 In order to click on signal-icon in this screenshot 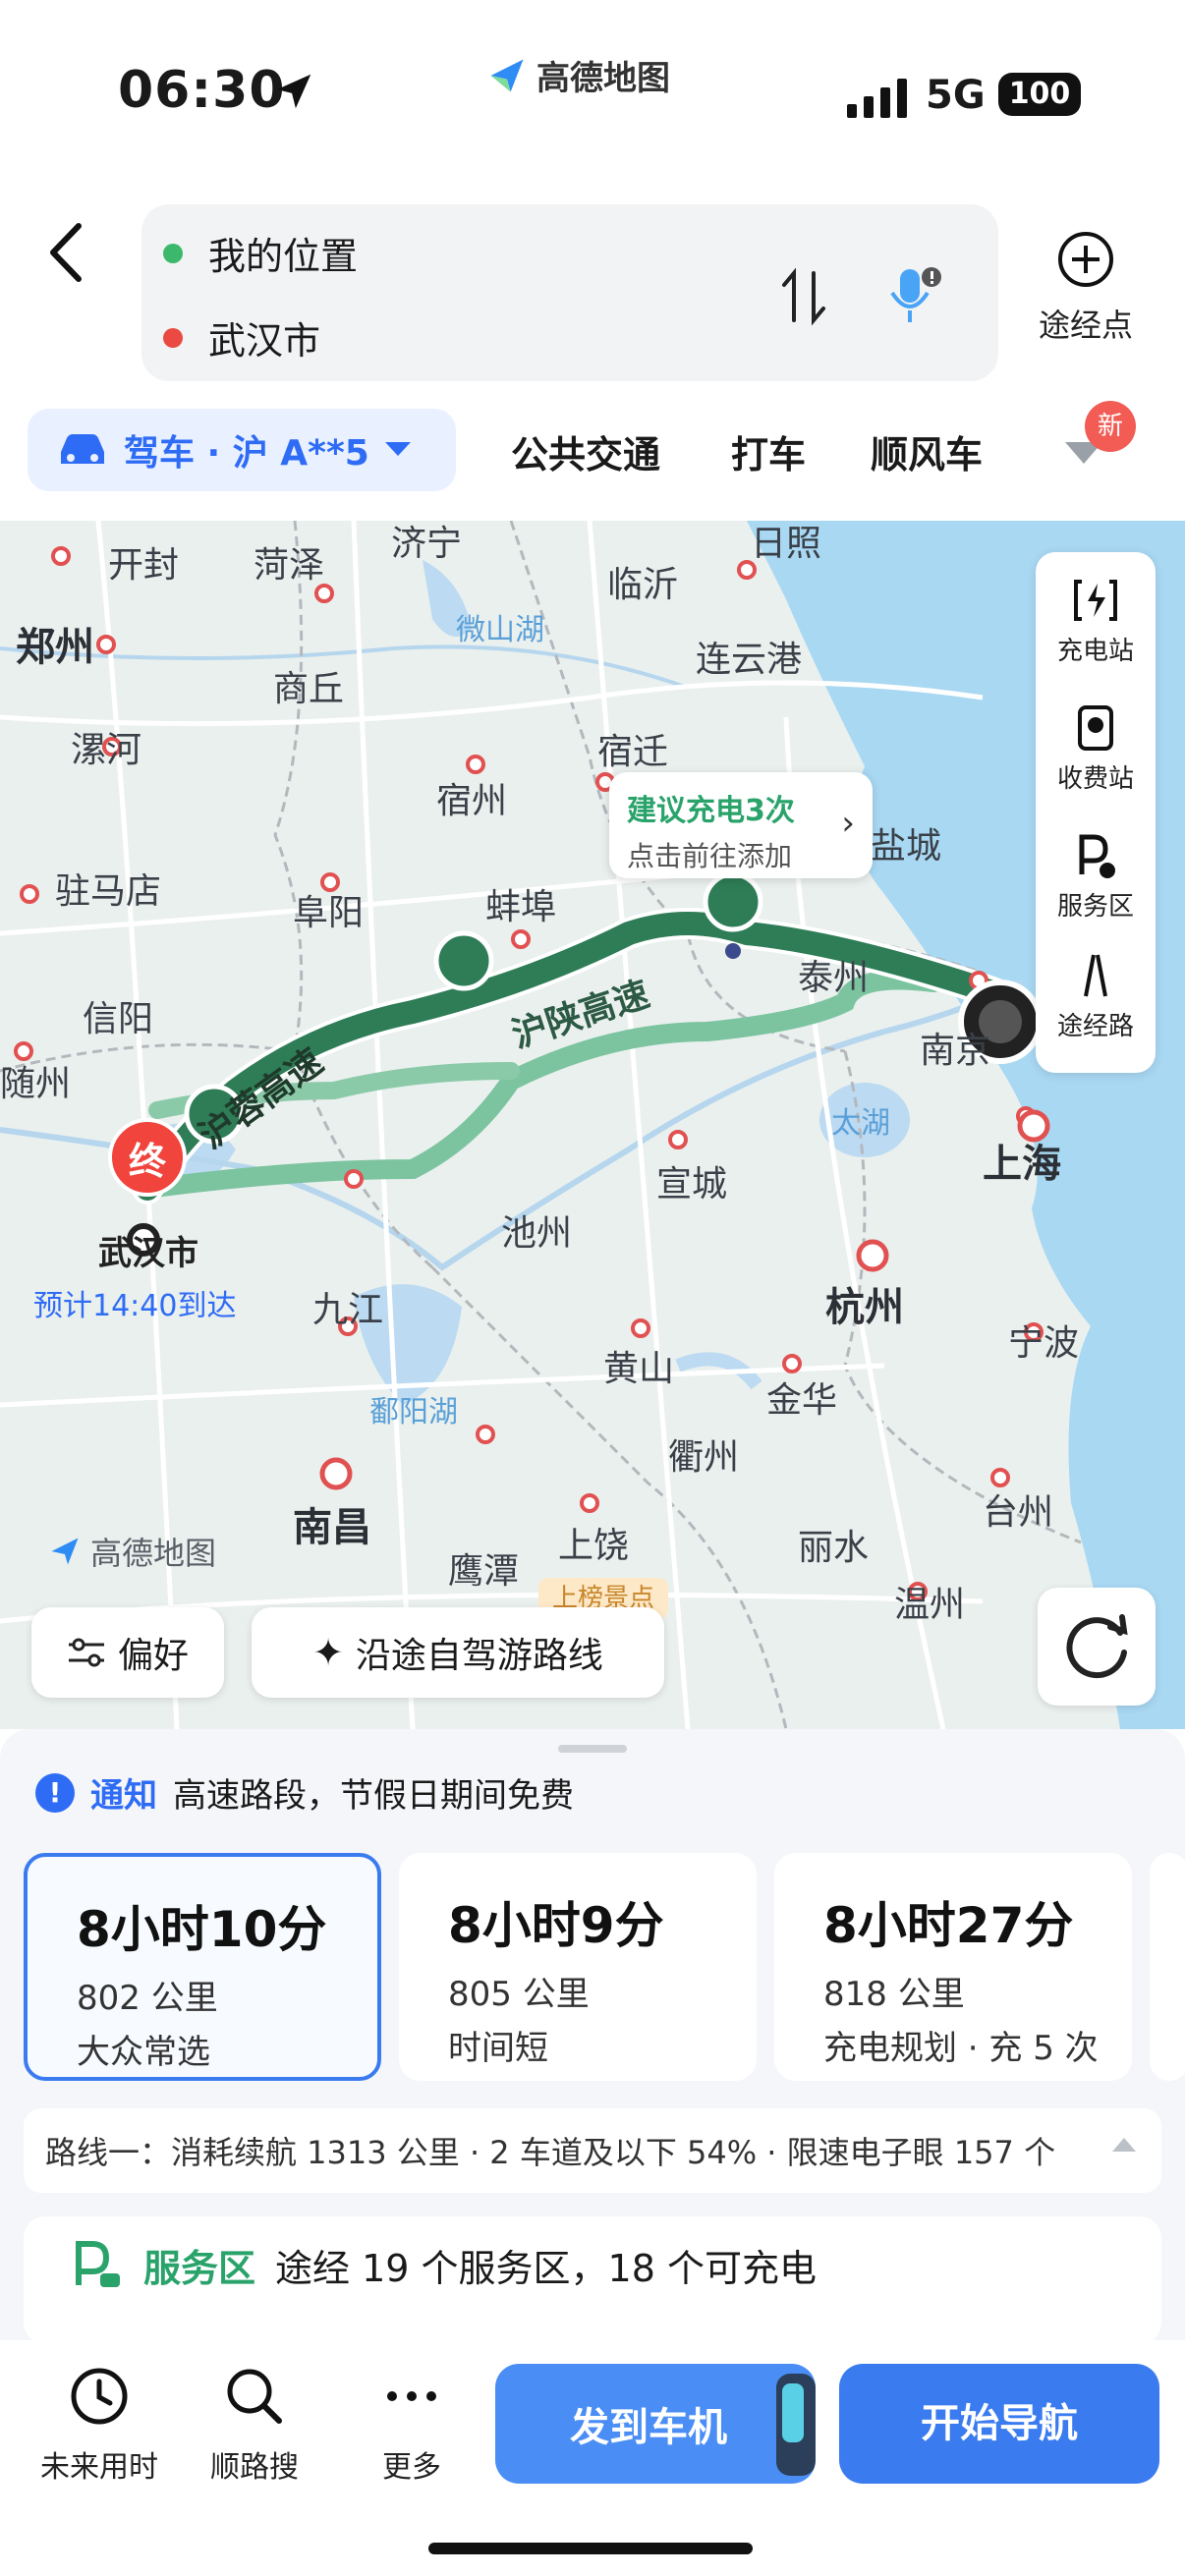, I will do `click(877, 98)`.